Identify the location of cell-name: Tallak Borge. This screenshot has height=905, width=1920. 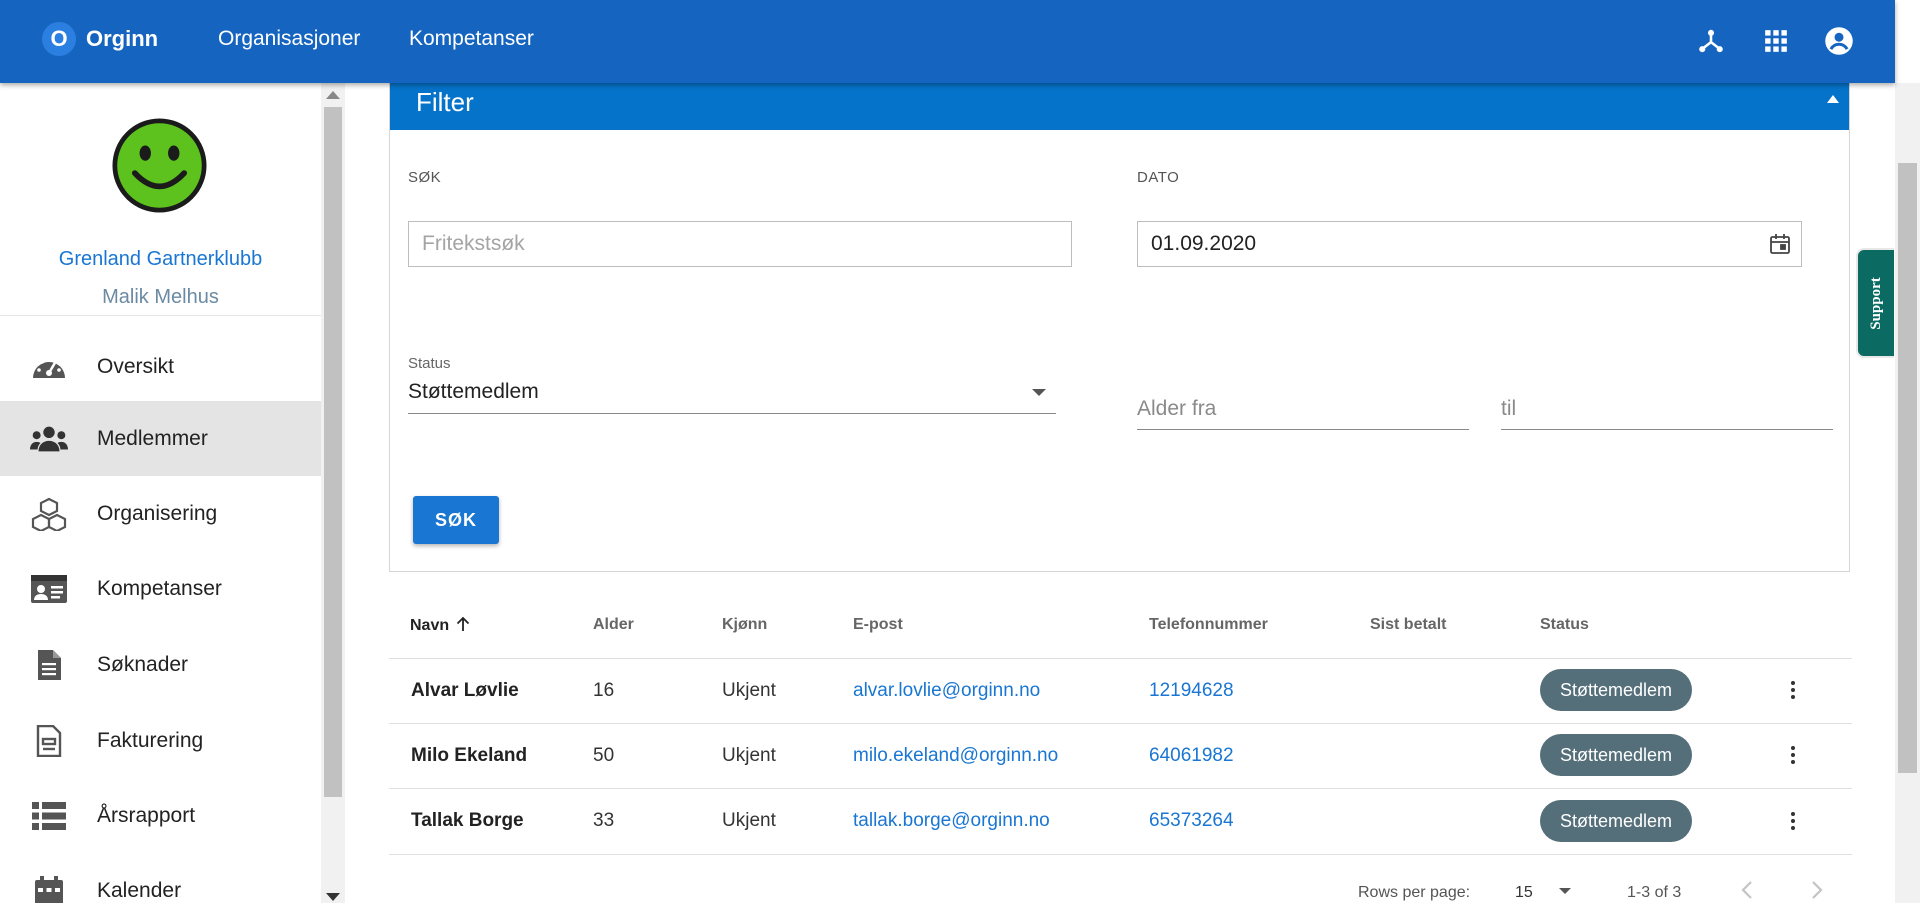
(467, 820).